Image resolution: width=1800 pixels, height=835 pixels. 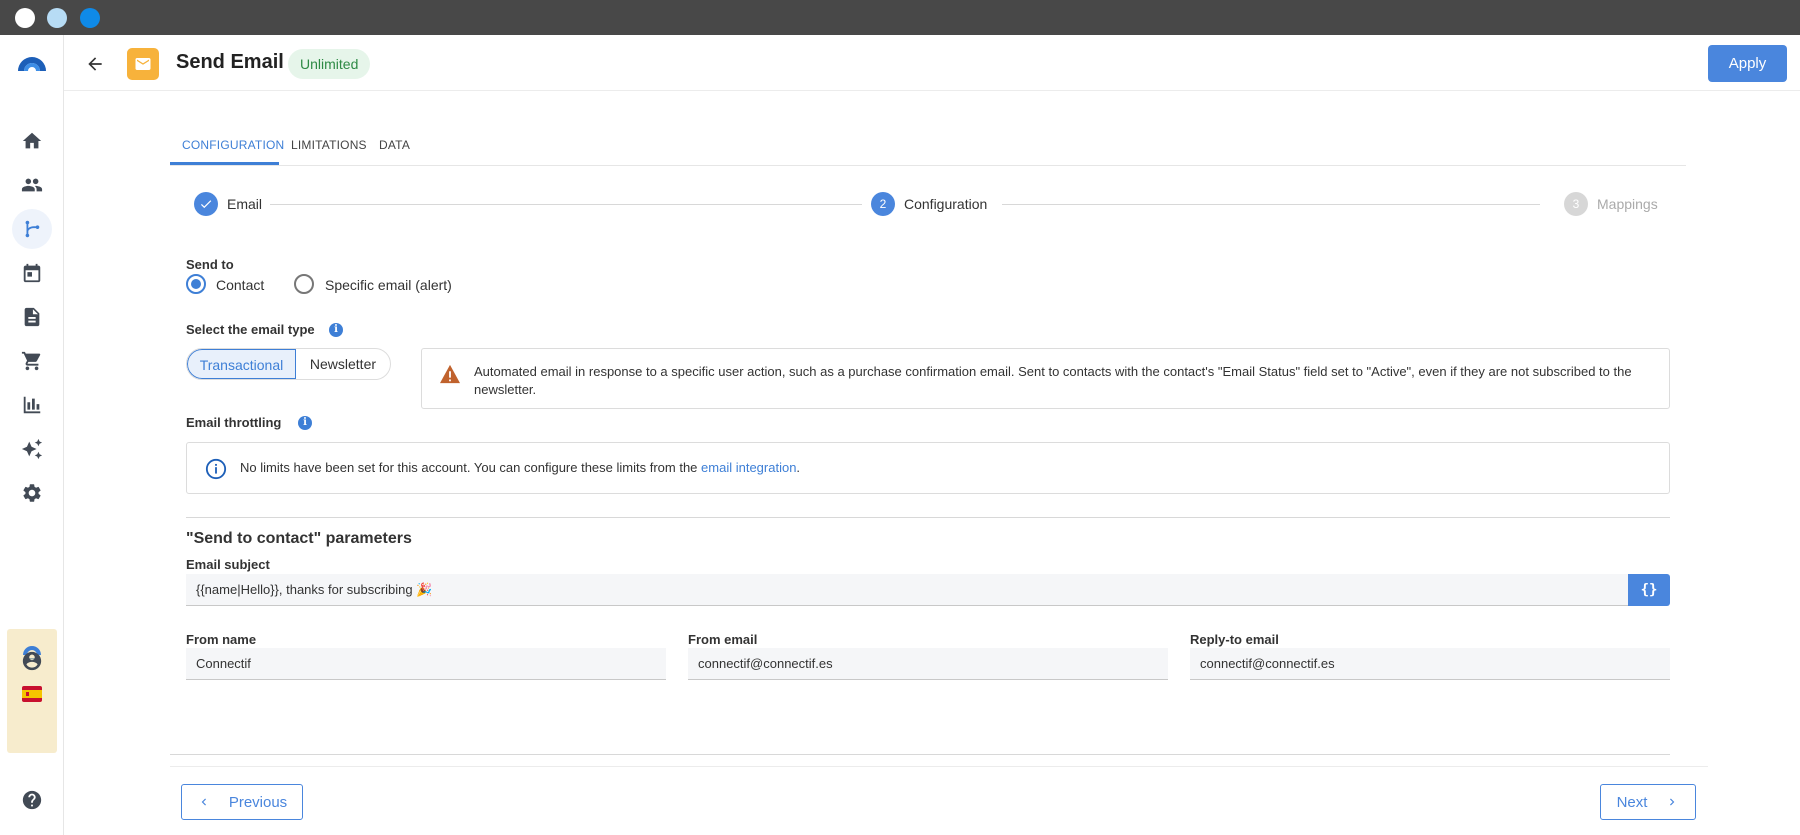 I want to click on sidebar-item-store, so click(x=32, y=361).